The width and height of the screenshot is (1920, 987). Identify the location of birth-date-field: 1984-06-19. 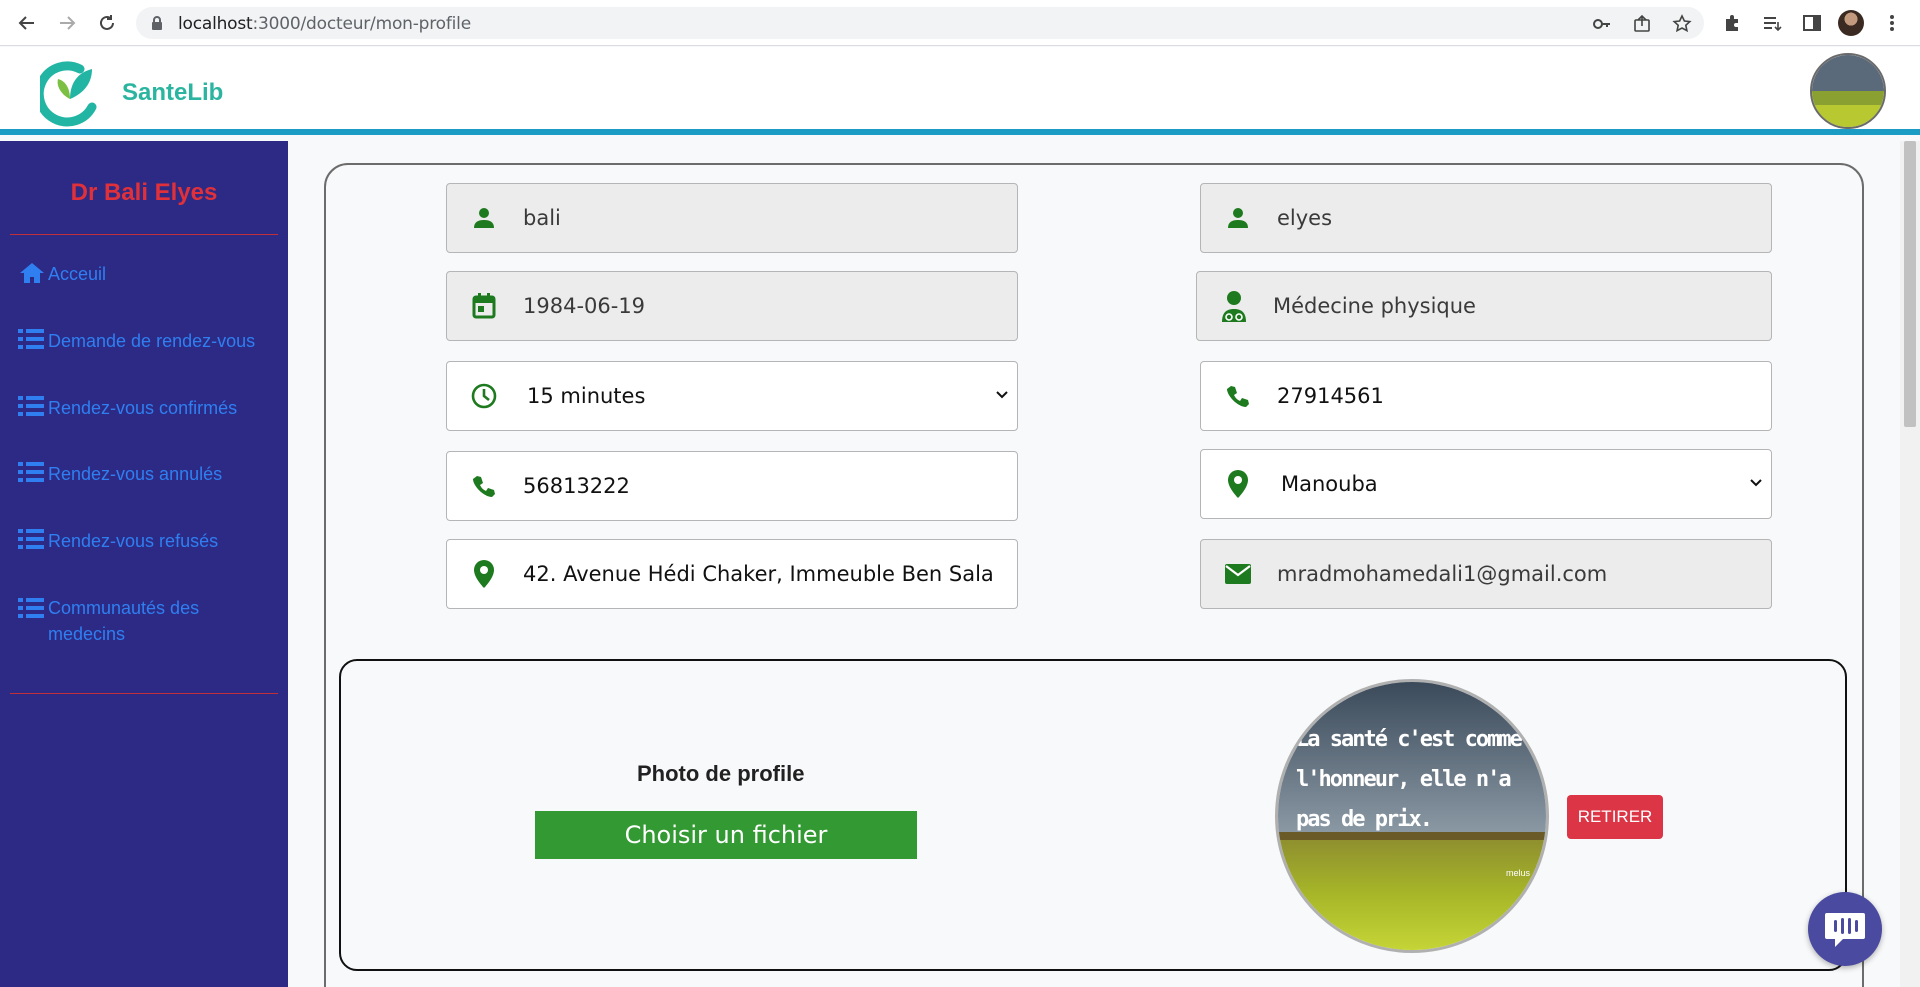
(732, 306).